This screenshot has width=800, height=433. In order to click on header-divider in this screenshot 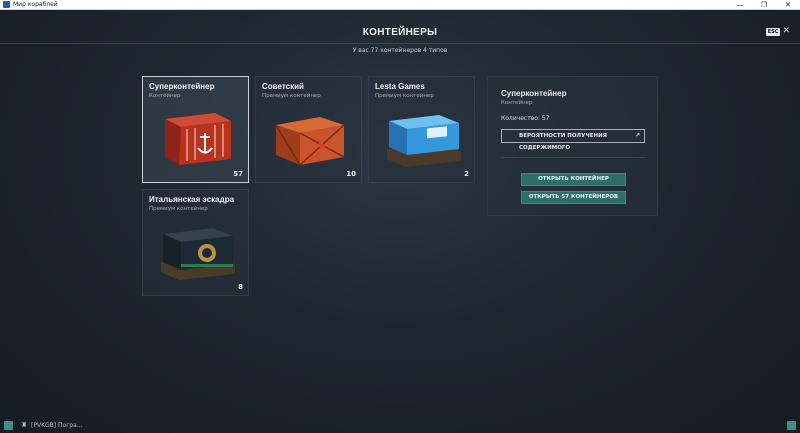, I will do `click(400, 43)`.